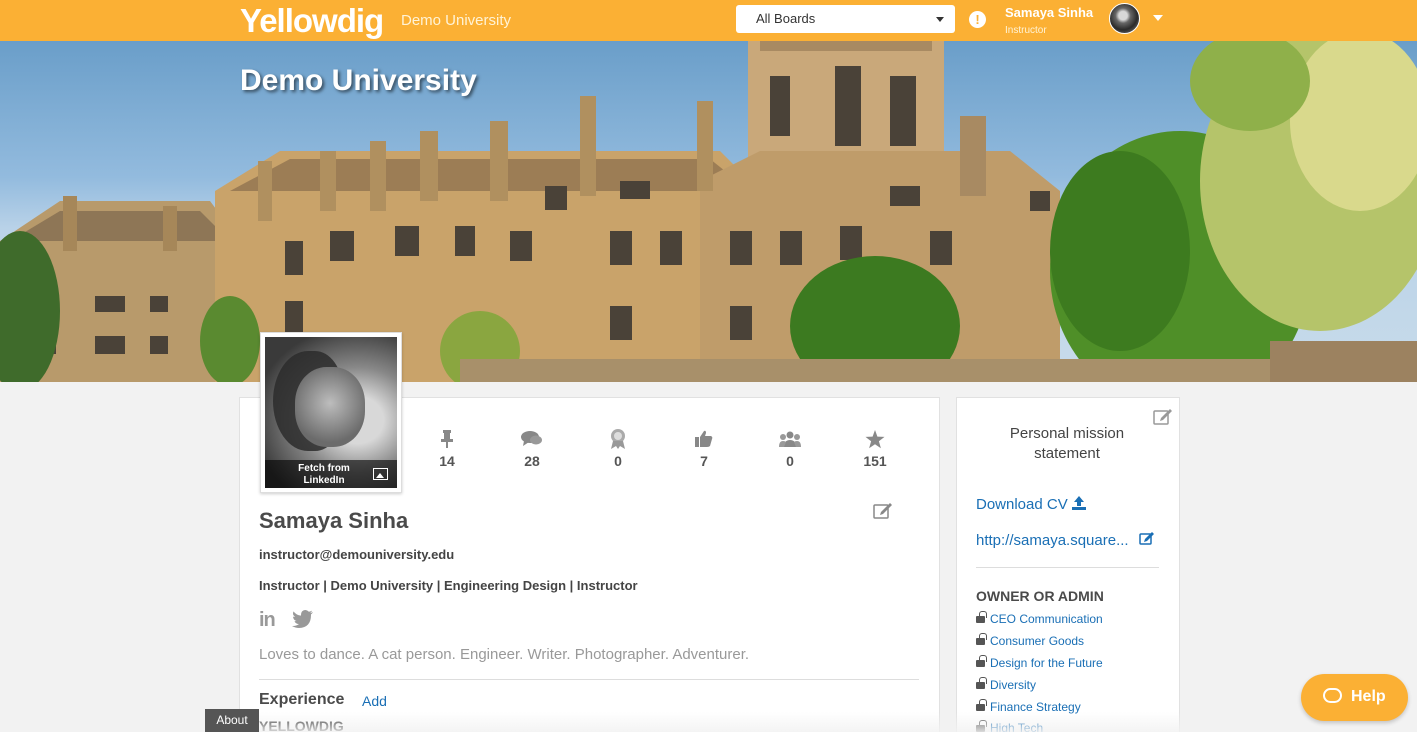 This screenshot has height=732, width=1417. I want to click on fetch-linkedin-button: Fetch from LinkedIn, so click(331, 474).